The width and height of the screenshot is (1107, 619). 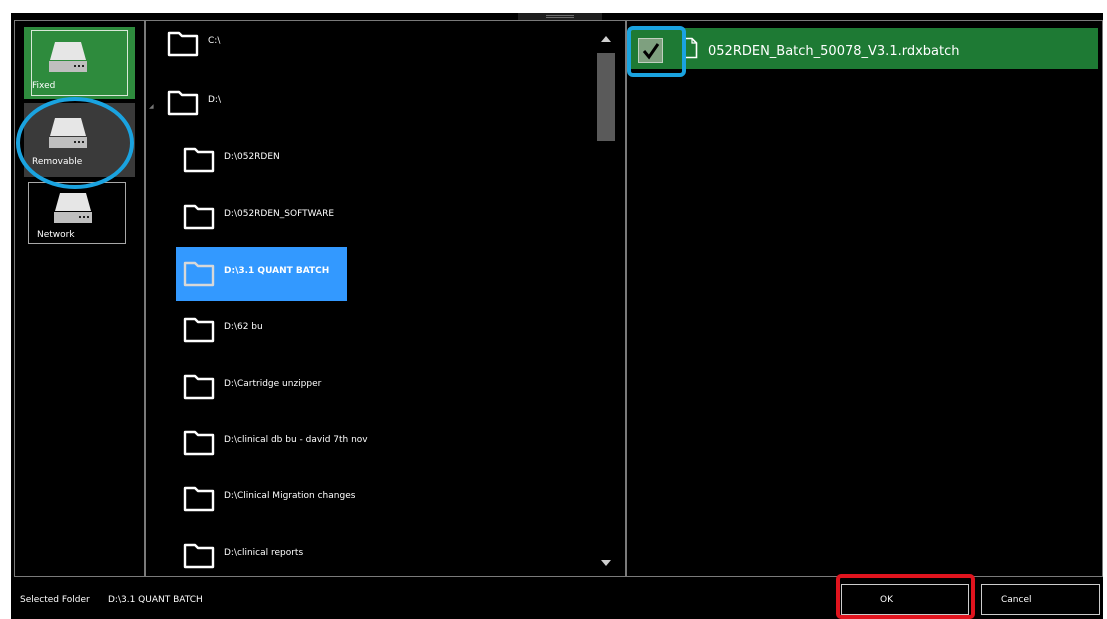 I want to click on folder-label: D:\3.1 QUANT BATCH, so click(x=277, y=271).